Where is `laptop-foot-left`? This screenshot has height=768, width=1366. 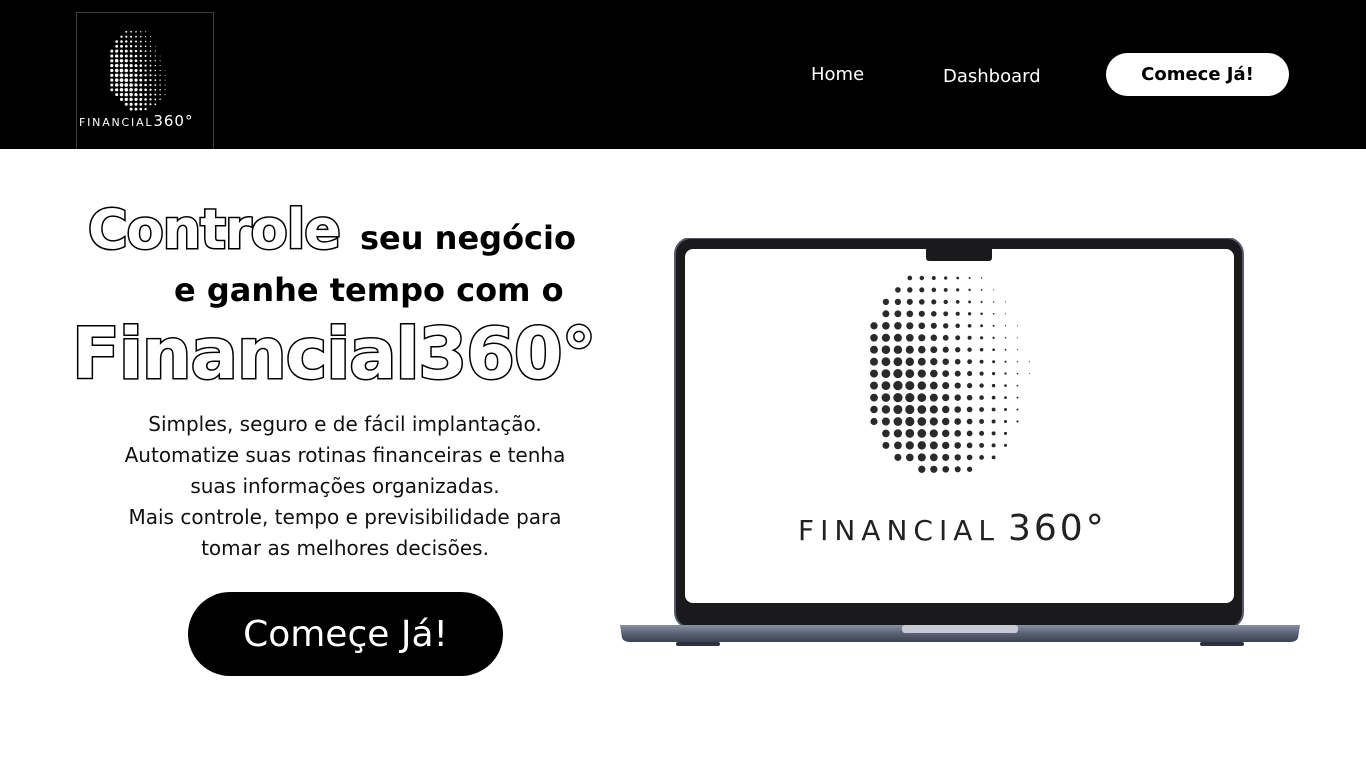
laptop-foot-left is located at coordinates (698, 644).